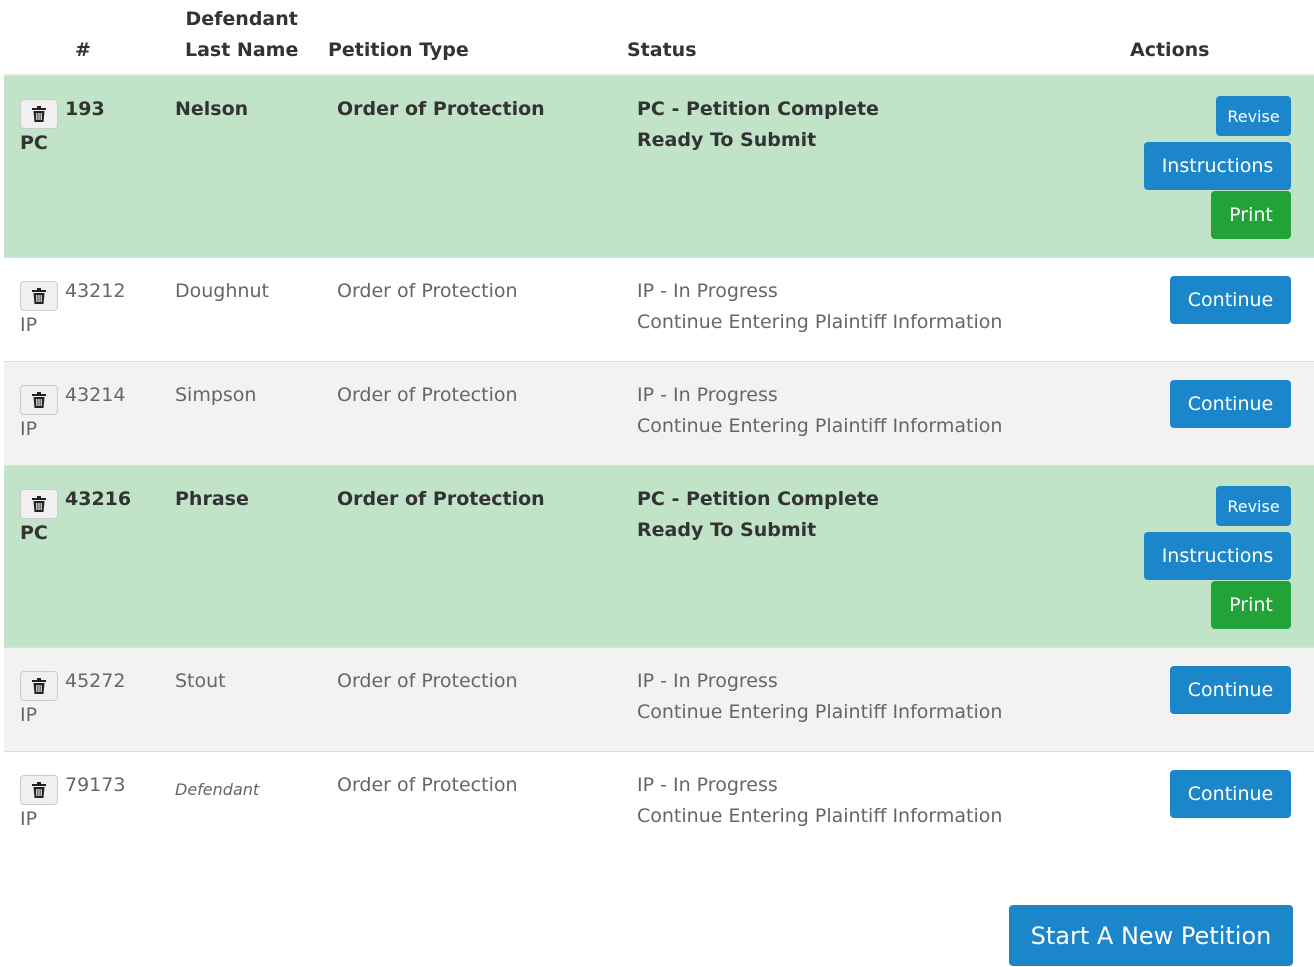  Describe the element at coordinates (241, 19) in the screenshot. I see `header-defendant-line1: Defendant` at that location.